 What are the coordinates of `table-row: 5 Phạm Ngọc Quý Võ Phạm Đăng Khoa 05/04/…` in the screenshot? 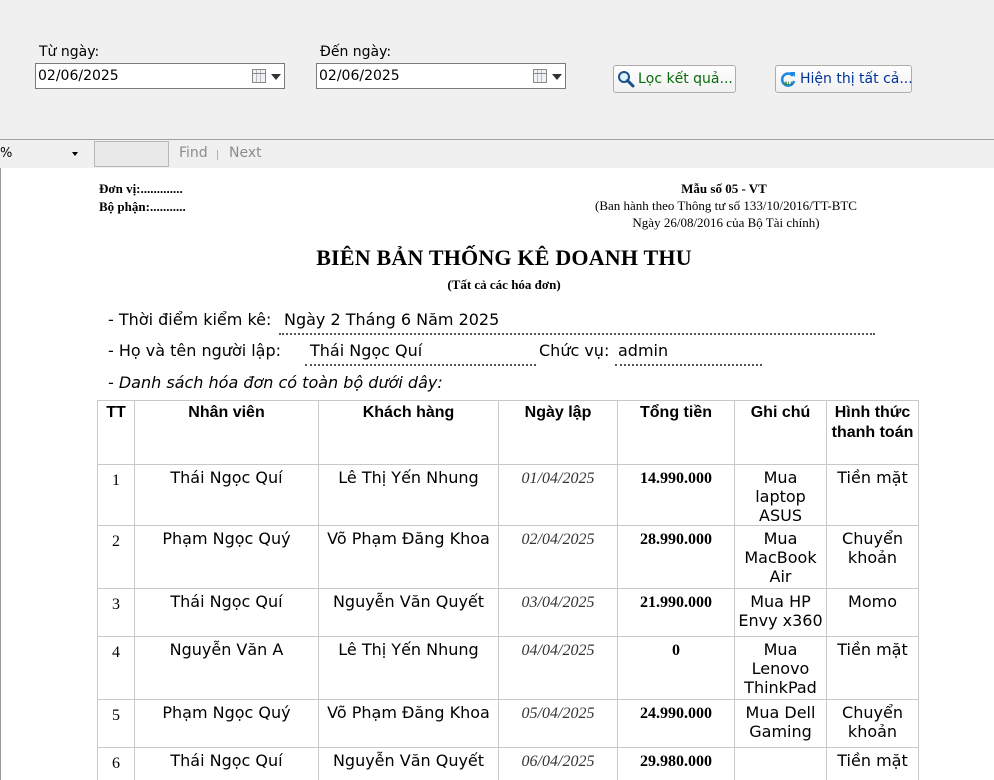 It's located at (508, 723).